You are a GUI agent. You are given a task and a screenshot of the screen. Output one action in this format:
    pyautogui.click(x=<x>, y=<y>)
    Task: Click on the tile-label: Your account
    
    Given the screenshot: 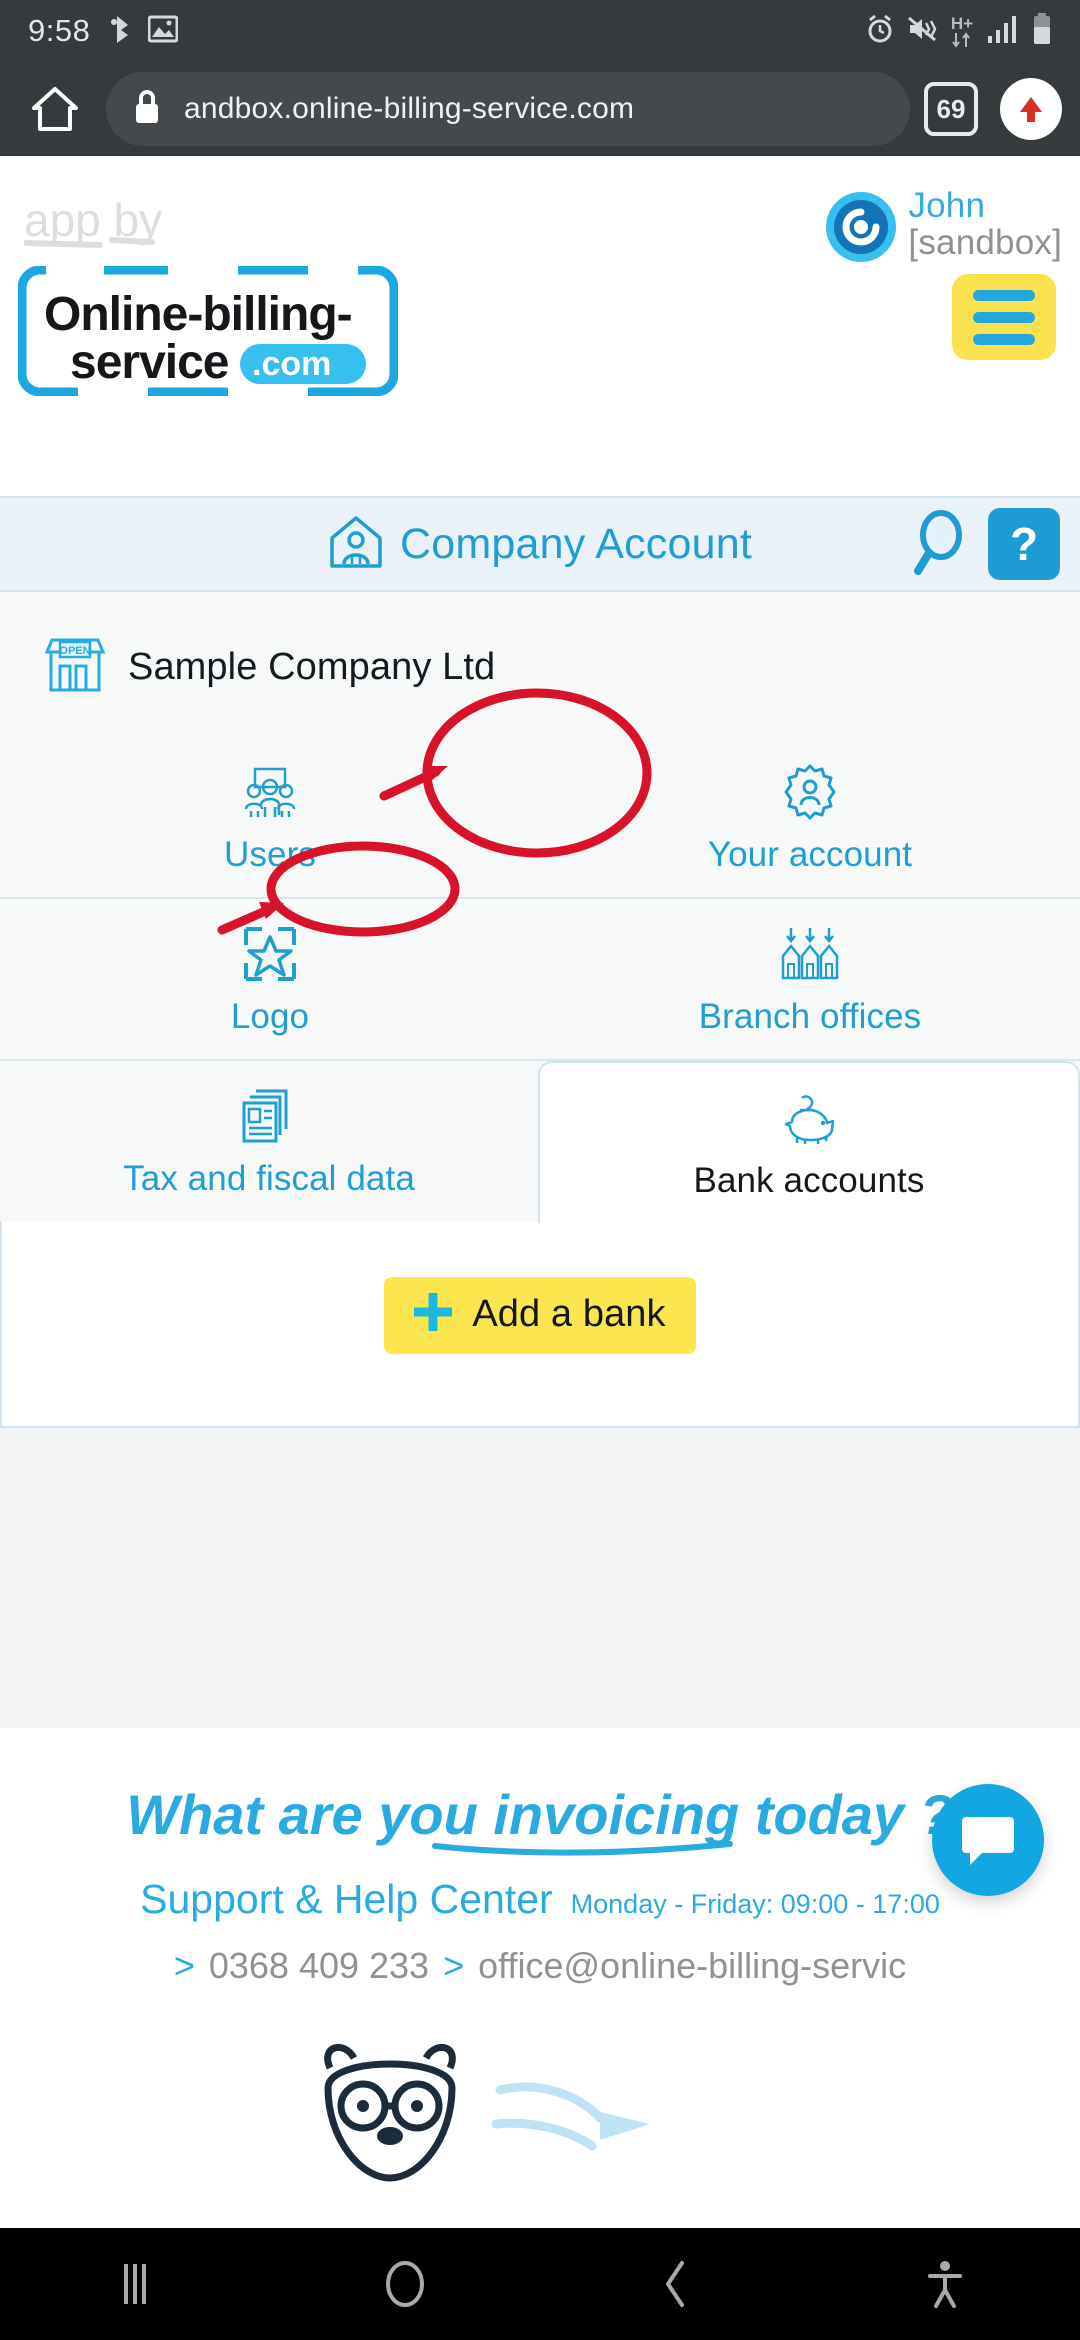 What is the action you would take?
    pyautogui.click(x=810, y=854)
    